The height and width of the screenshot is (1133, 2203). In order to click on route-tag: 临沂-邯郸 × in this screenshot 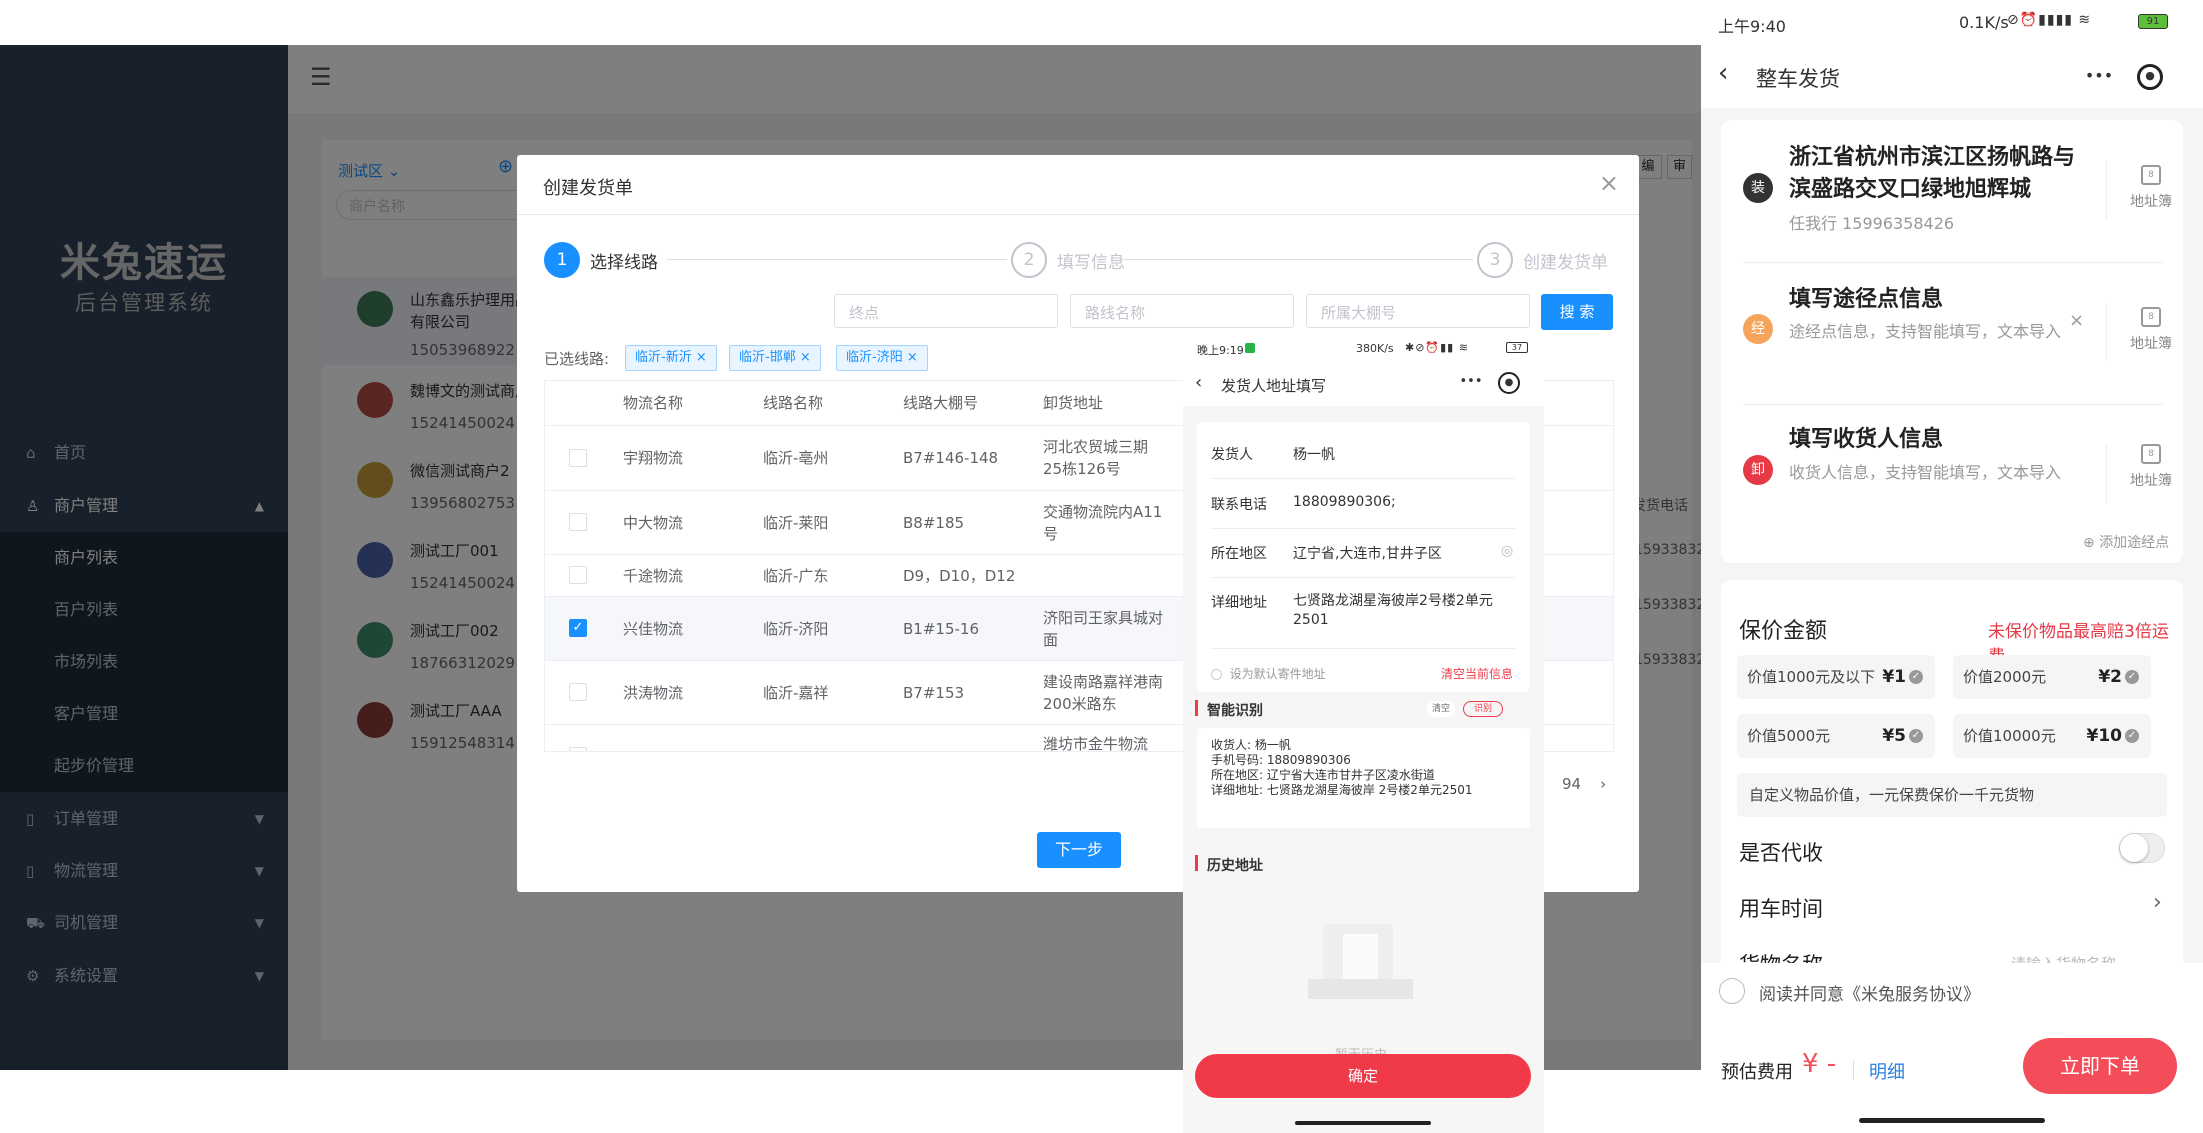, I will do `click(775, 358)`.